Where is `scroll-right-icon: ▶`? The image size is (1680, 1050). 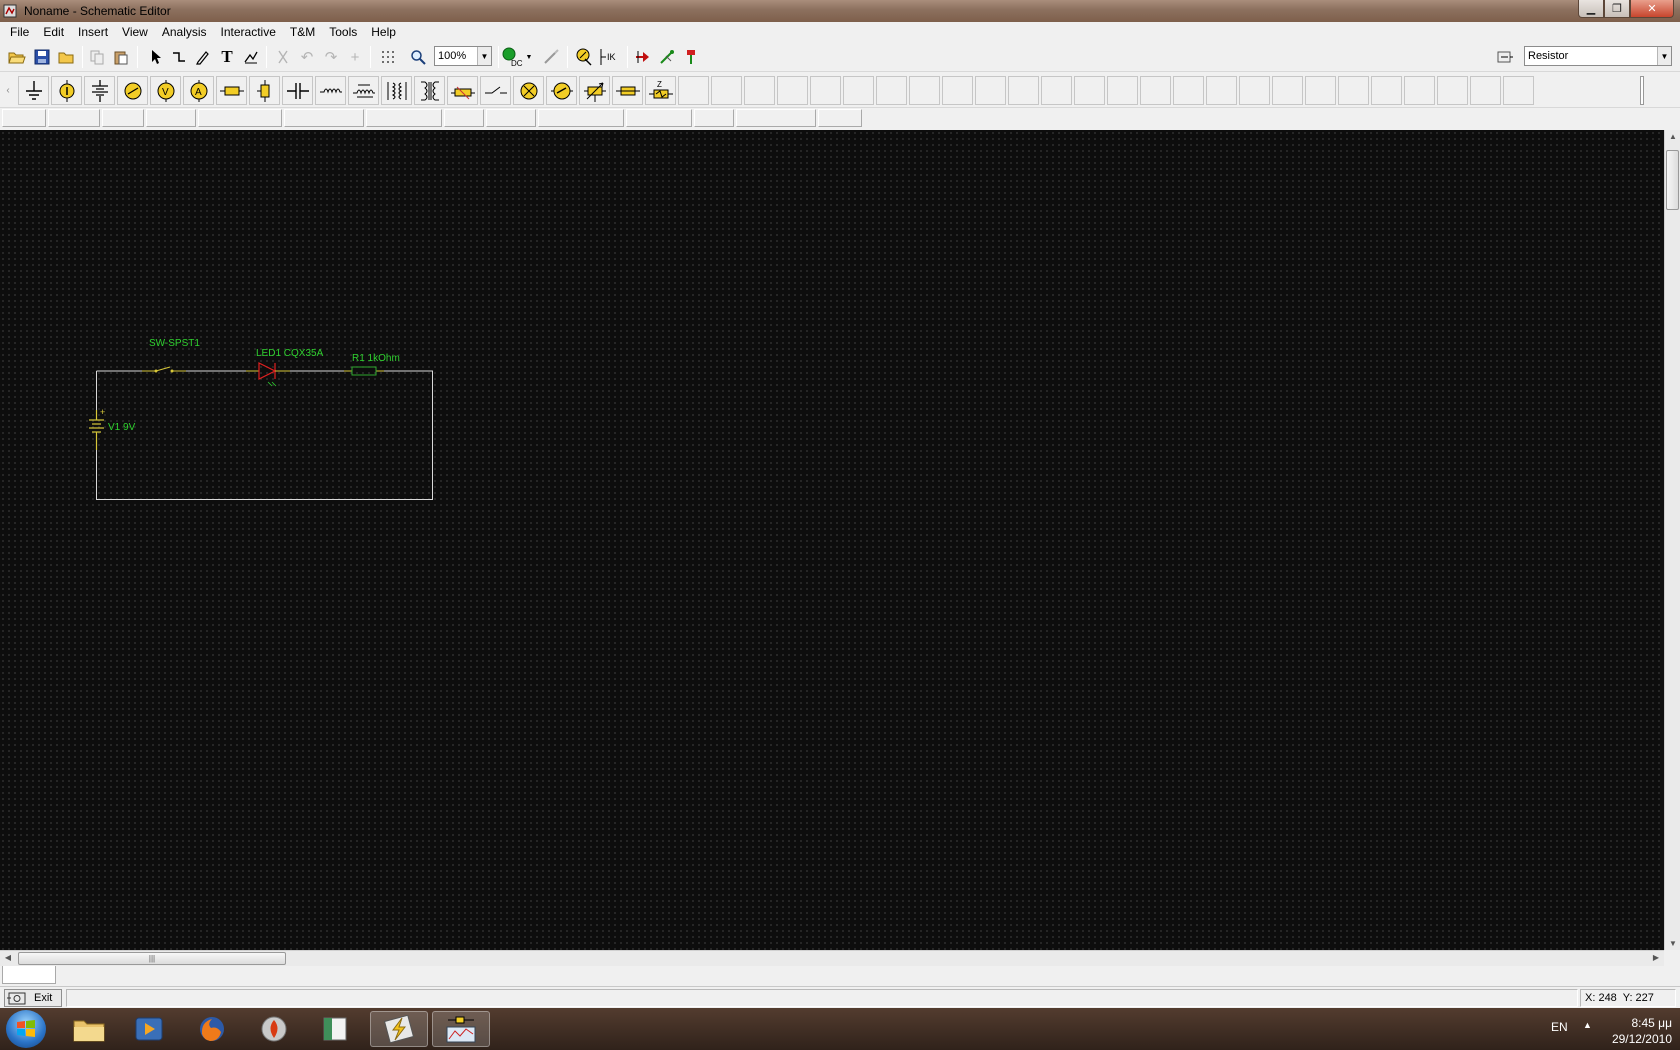 scroll-right-icon: ▶ is located at coordinates (1656, 957).